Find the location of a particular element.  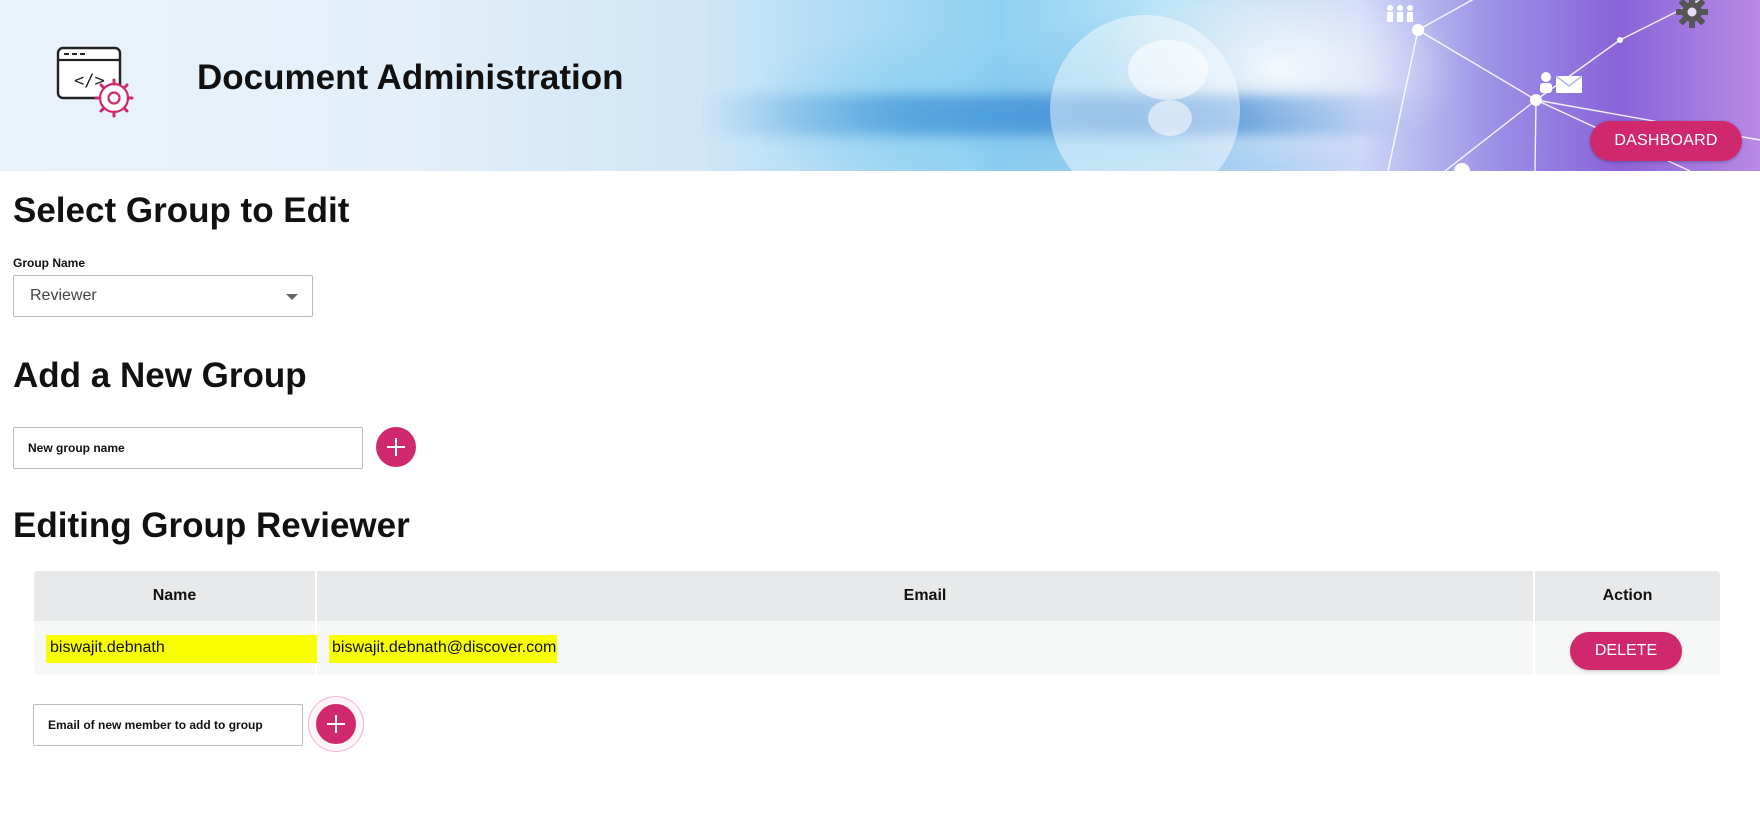

column-header-email: Email is located at coordinates (926, 596).